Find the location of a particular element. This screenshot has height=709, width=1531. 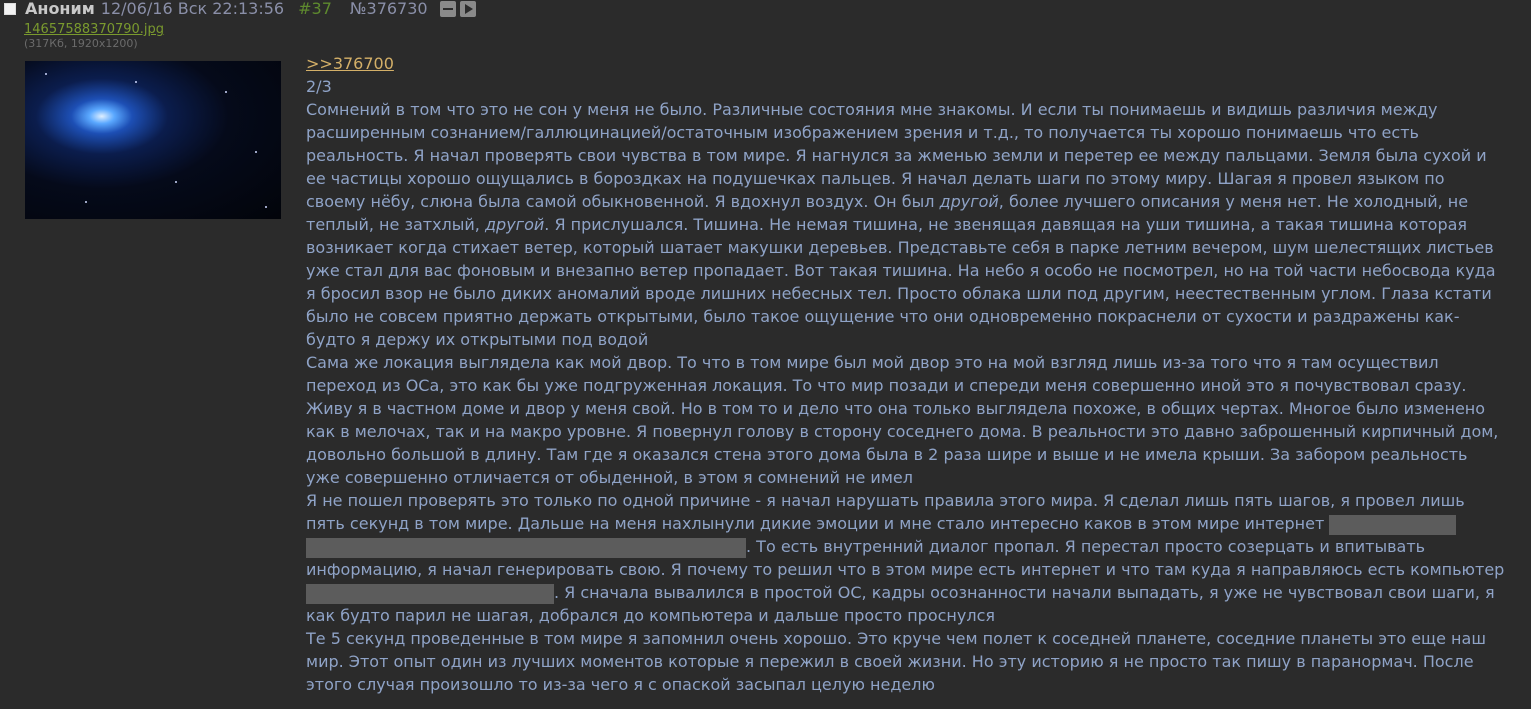

part-counter: 2/3 is located at coordinates (319, 86).